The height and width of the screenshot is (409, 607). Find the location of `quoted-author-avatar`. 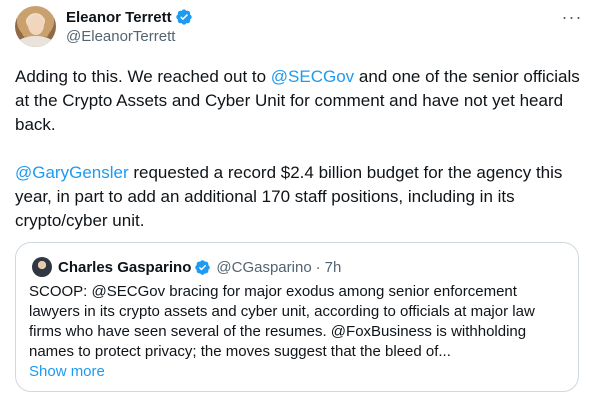

quoted-author-avatar is located at coordinates (42, 267).